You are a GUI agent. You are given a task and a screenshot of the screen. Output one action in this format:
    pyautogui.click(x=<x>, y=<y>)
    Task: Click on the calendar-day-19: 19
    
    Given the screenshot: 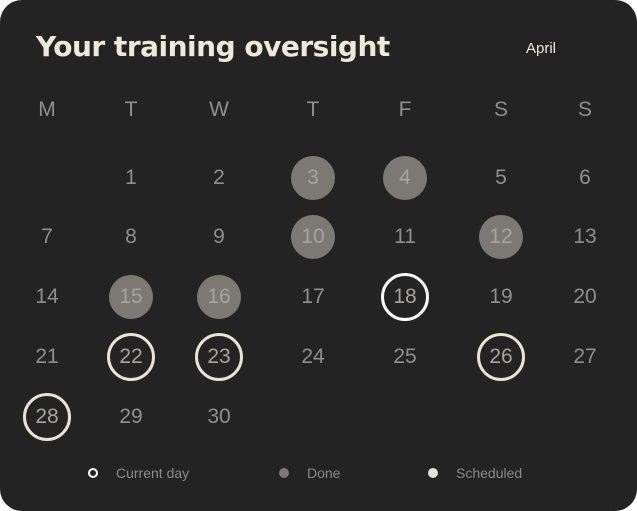 What is the action you would take?
    pyautogui.click(x=501, y=297)
    